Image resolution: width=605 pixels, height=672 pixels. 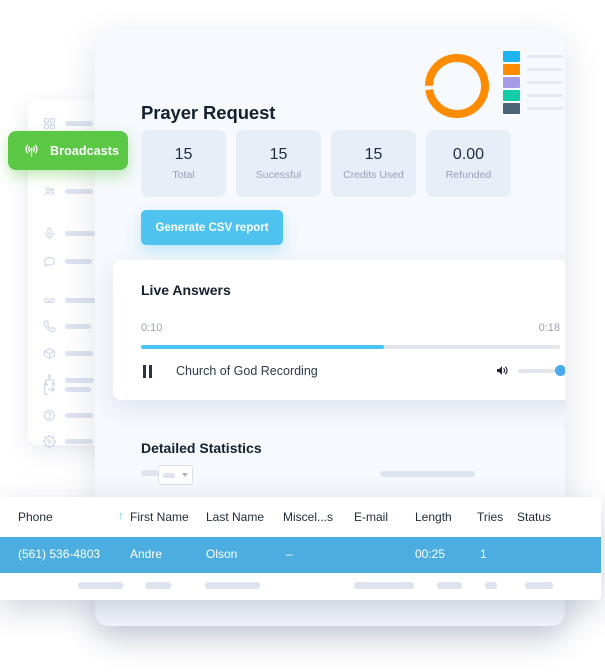 What do you see at coordinates (49, 326) in the screenshot?
I see `phone-icon` at bounding box center [49, 326].